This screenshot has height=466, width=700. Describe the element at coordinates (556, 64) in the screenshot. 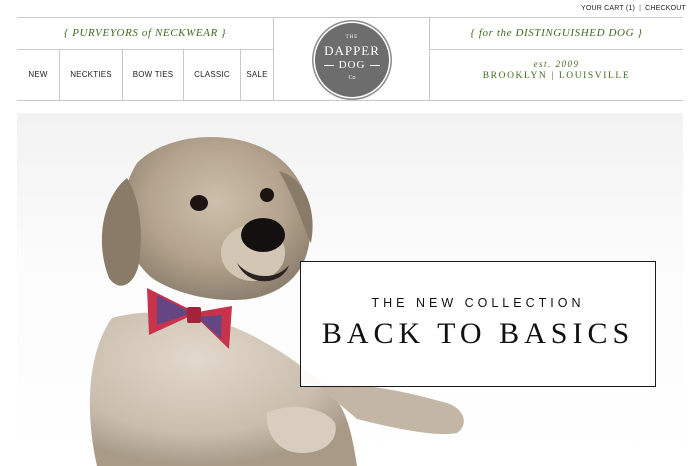

I see `established-year: est. 2009` at that location.